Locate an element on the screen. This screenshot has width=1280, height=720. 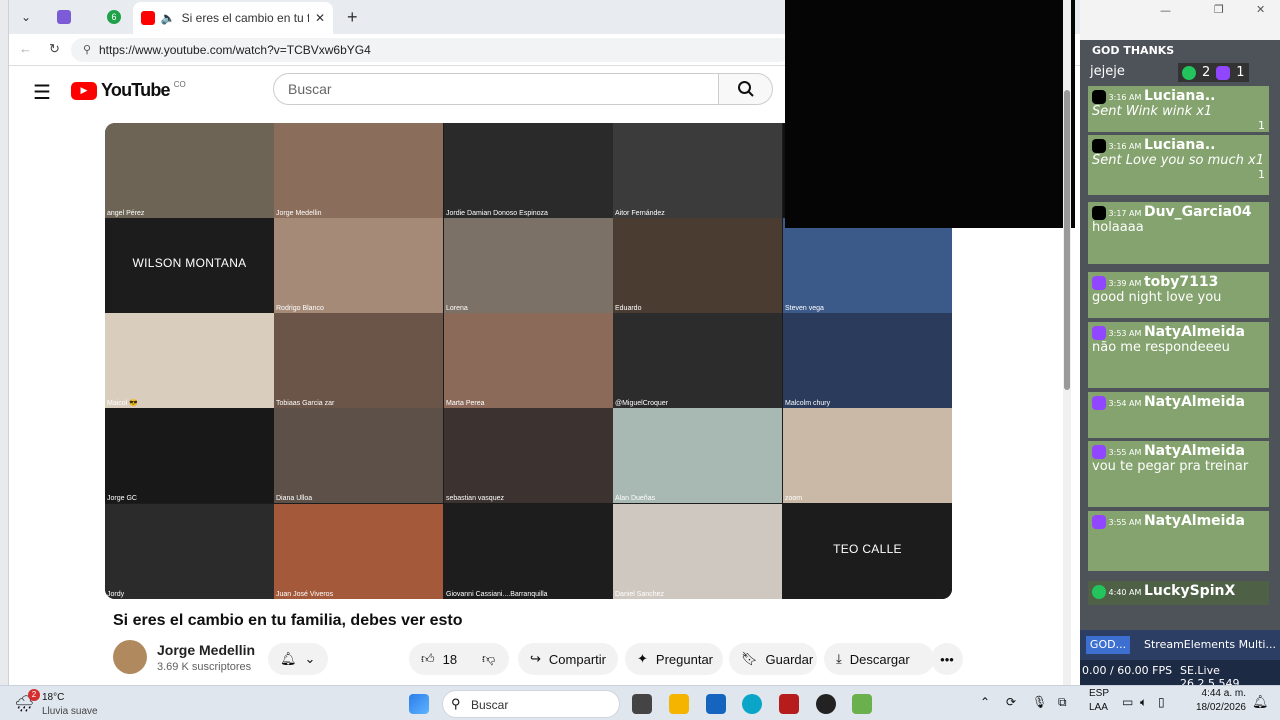
participant-tile: Maicol 😎 is located at coordinates (189, 360).